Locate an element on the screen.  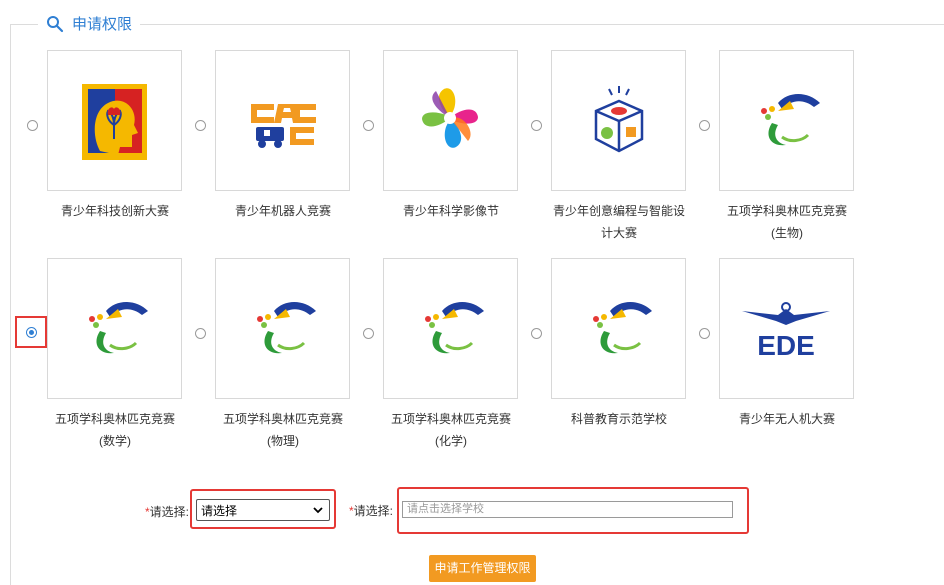
option-radio-science-school is located at coordinates (536, 333).